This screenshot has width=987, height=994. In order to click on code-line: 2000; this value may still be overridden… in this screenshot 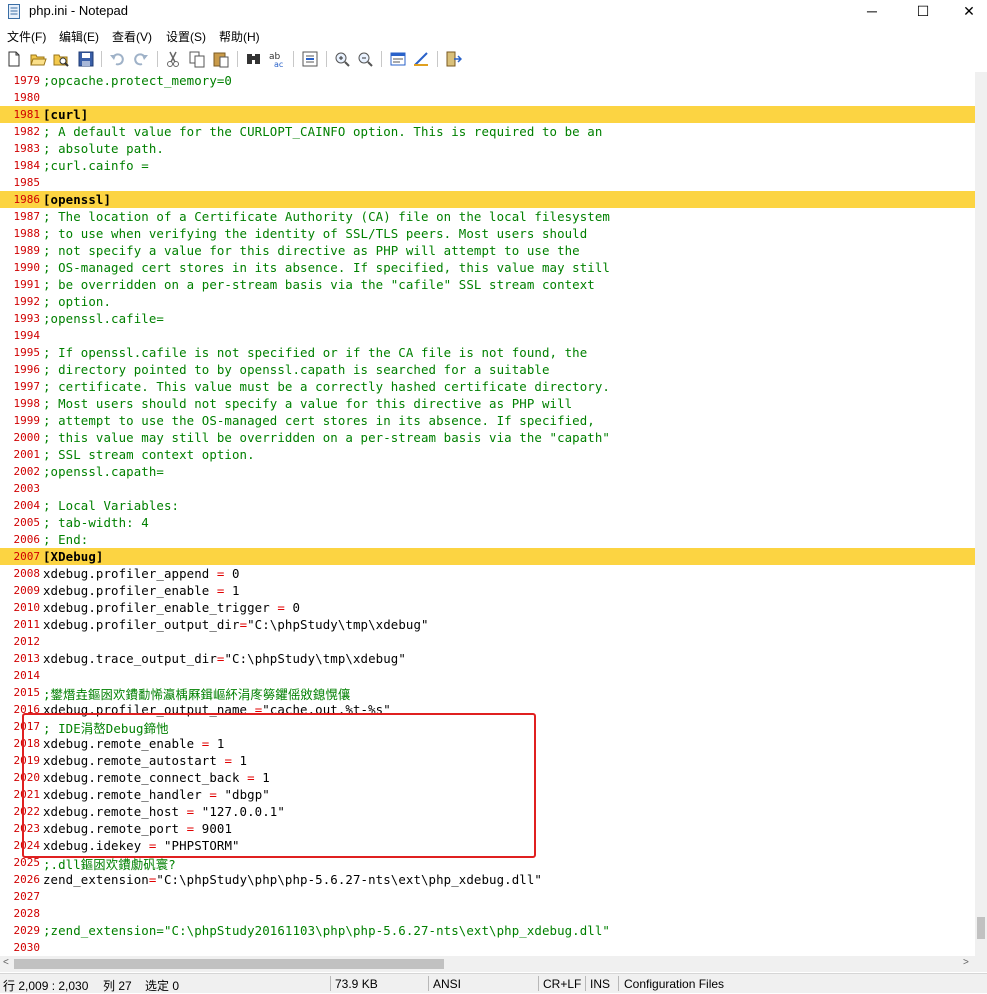, I will do `click(487, 437)`.